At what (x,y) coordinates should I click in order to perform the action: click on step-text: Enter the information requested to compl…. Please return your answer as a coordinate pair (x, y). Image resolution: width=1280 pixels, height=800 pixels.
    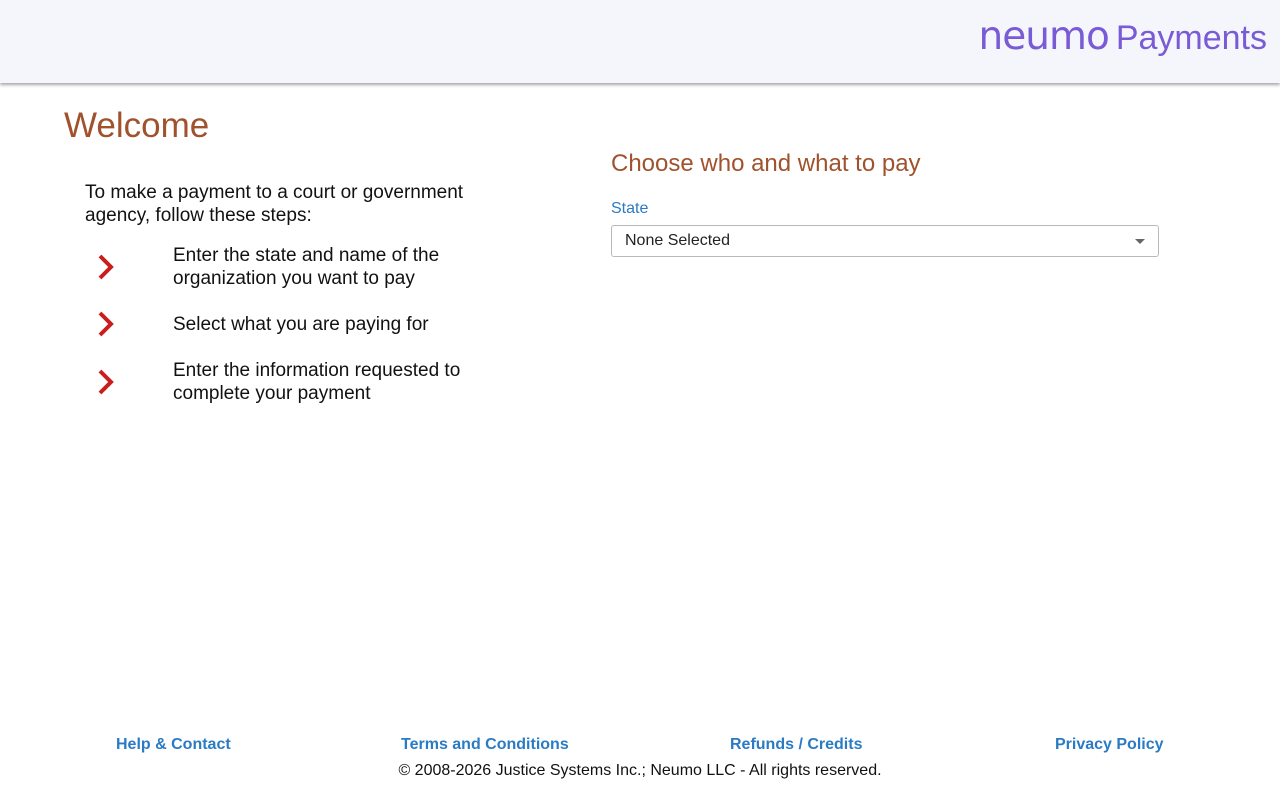
    Looking at the image, I should click on (317, 382).